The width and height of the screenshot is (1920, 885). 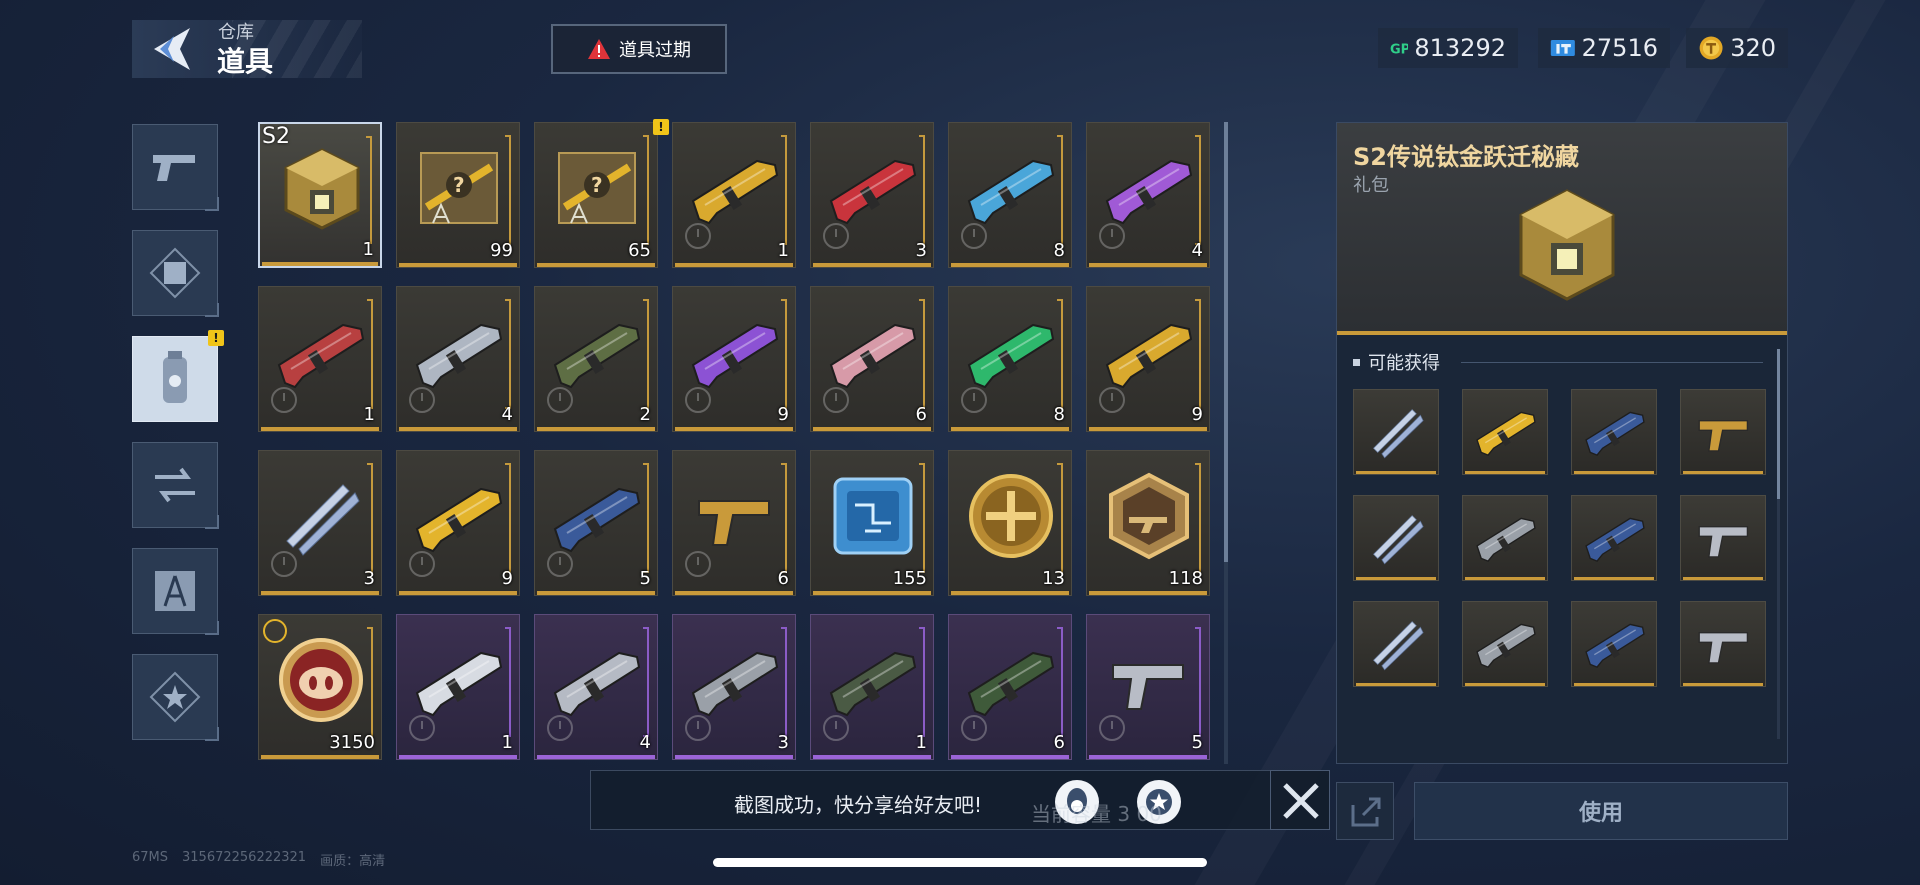 I want to click on inventory-slot: ? 65!, so click(x=601, y=193).